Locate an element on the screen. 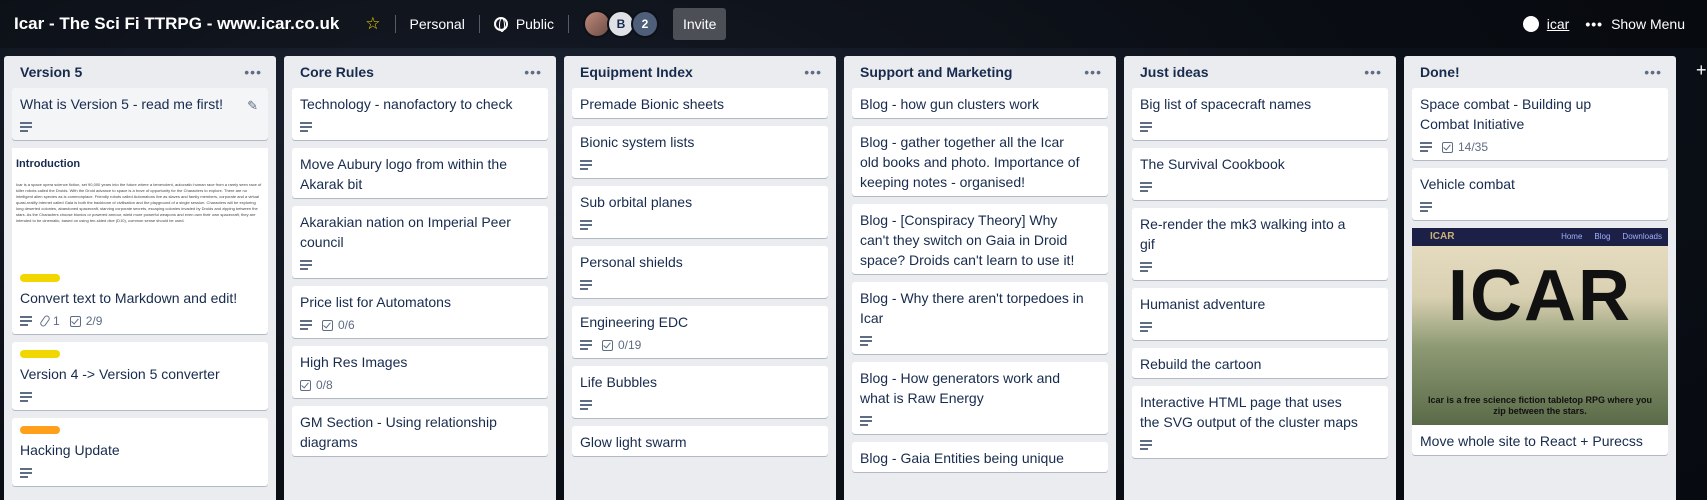 The height and width of the screenshot is (500, 1707). list-title: Just ideas is located at coordinates (1174, 72).